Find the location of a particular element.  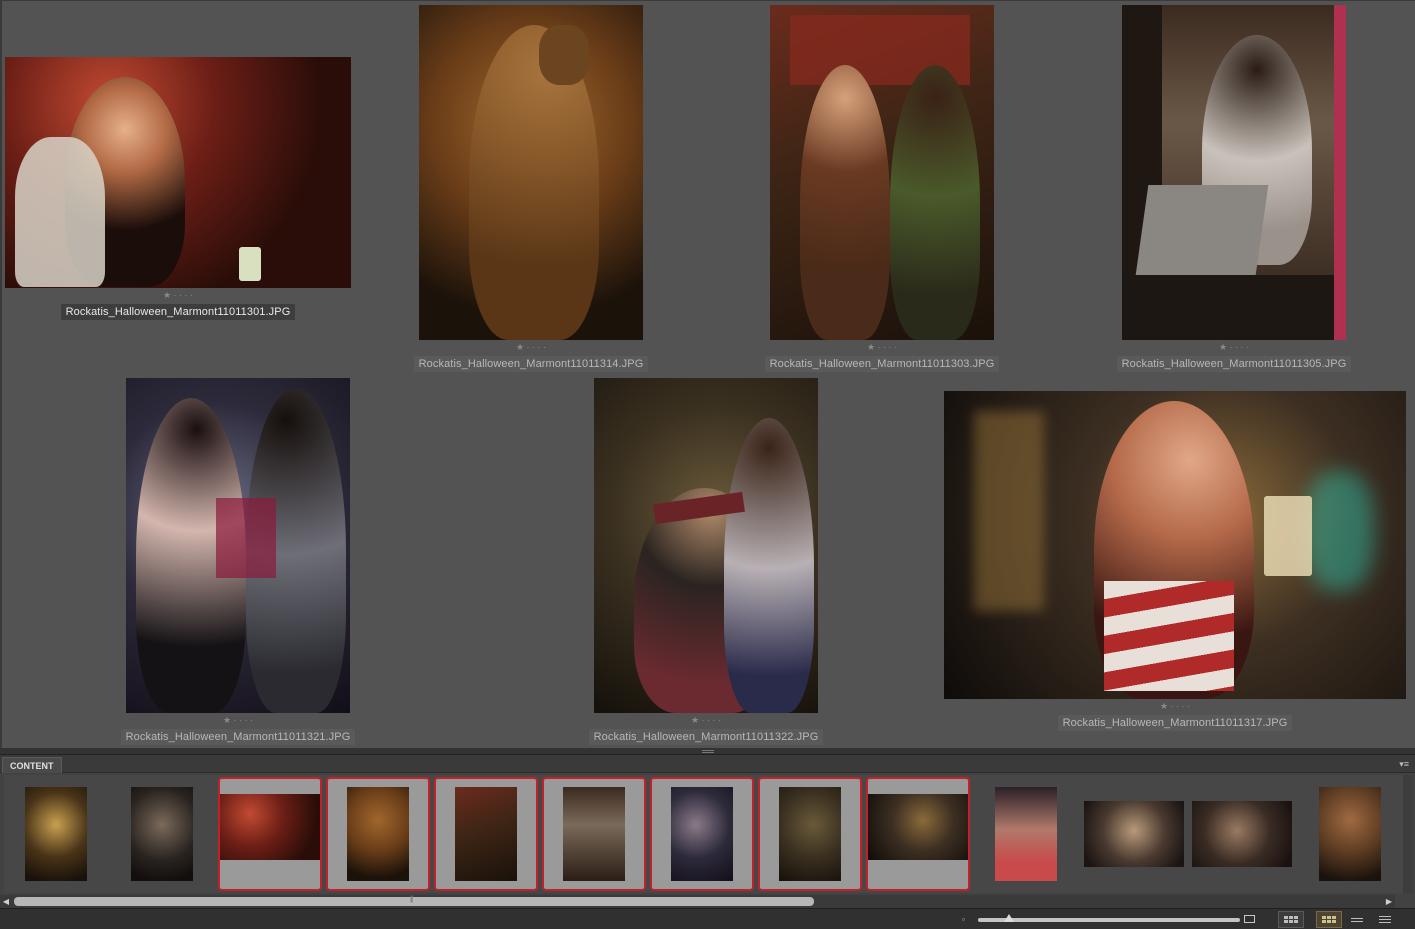

panel-menu-icon: ▾≡ is located at coordinates (1404, 764).